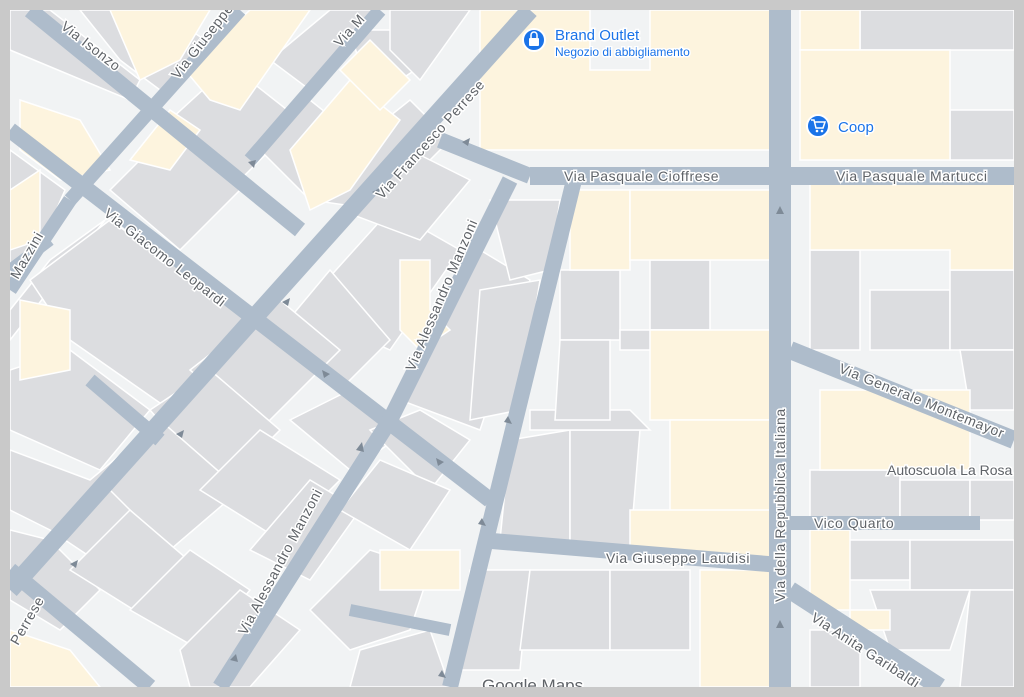 The image size is (1024, 697). Describe the element at coordinates (817, 131) in the screenshot. I see `shopping-cart-icon-wheel-left` at that location.